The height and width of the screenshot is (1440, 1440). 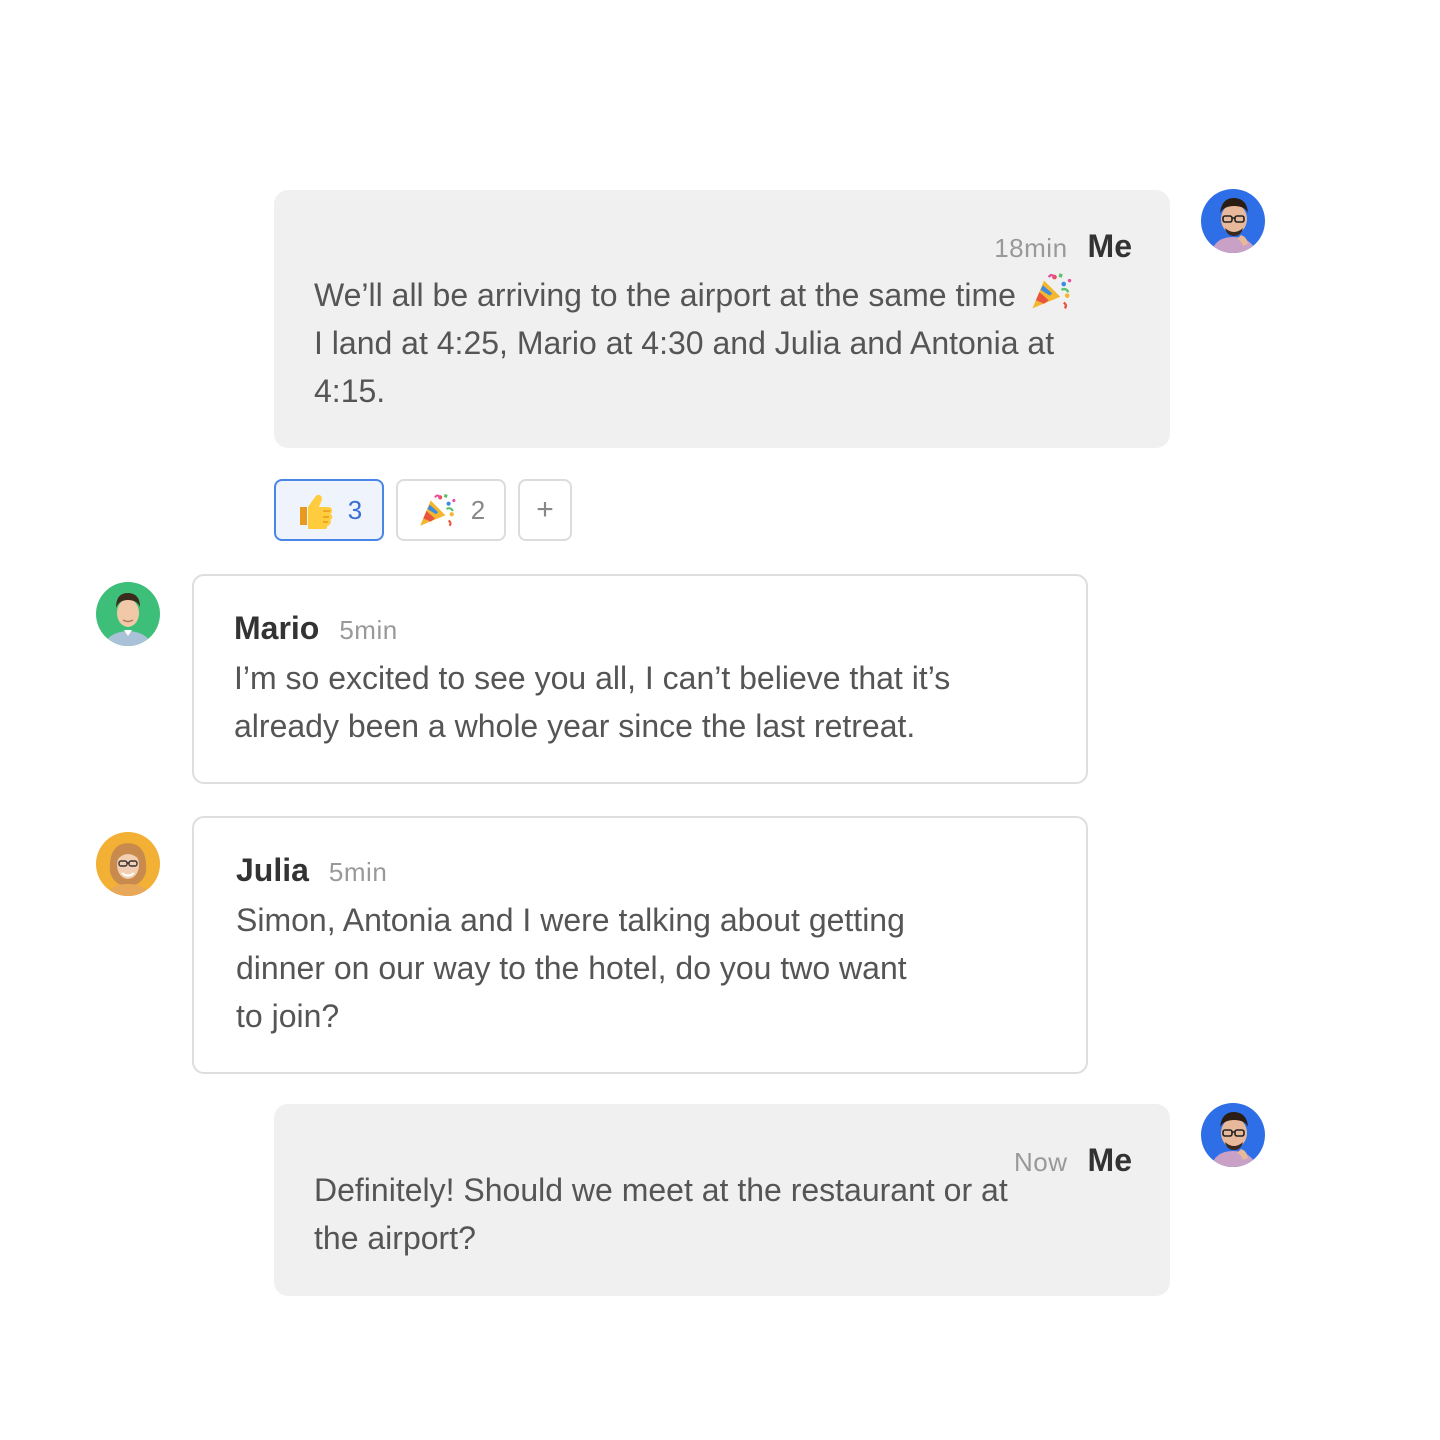 I want to click on add-reaction-button: +, so click(x=545, y=510).